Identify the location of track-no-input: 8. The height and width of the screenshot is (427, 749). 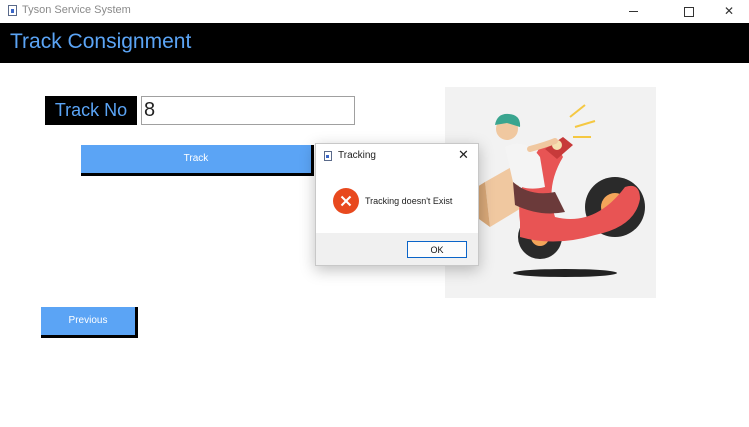
(248, 110).